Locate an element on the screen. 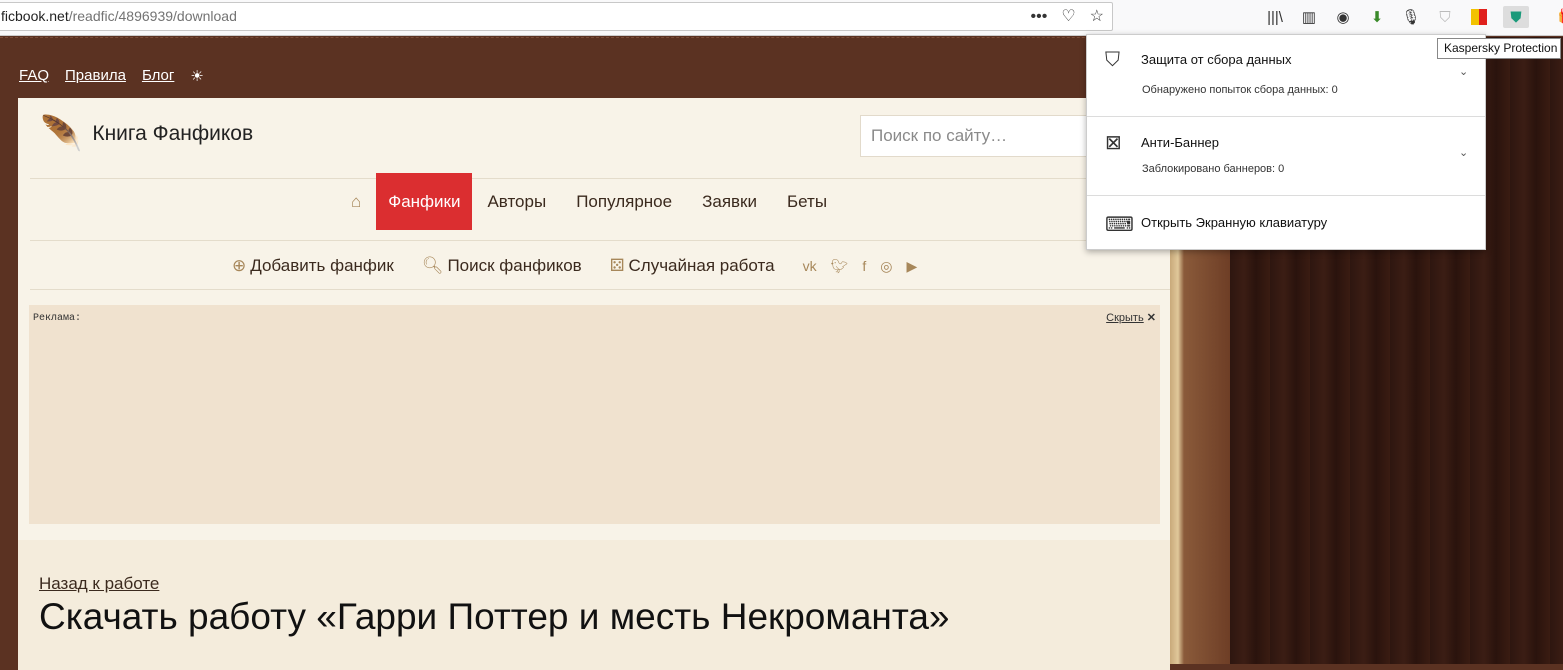 Image resolution: width=1563 pixels, height=670 pixels. search-fanfics-link: 🔍︎ Поиск фанфиков is located at coordinates (502, 266).